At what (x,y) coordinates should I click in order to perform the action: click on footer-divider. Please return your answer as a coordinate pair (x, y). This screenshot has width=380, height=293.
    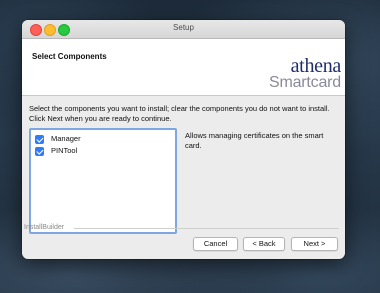
    Looking at the image, I should click on (206, 228).